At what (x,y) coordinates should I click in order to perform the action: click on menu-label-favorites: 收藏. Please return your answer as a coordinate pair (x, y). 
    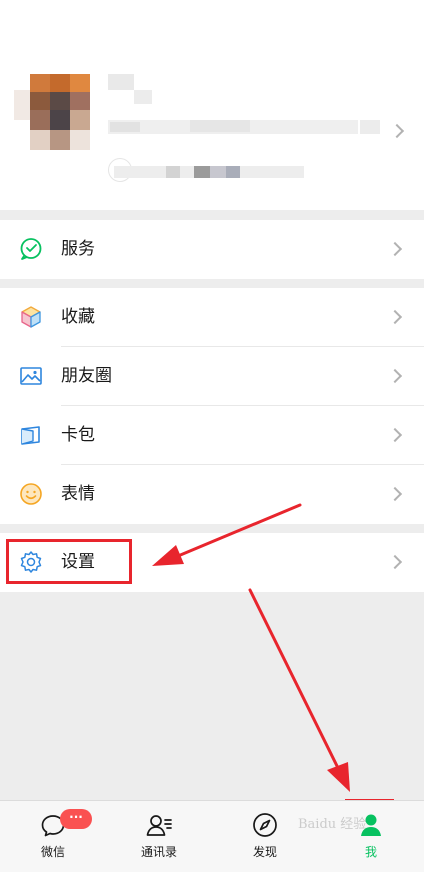
    Looking at the image, I should click on (78, 317).